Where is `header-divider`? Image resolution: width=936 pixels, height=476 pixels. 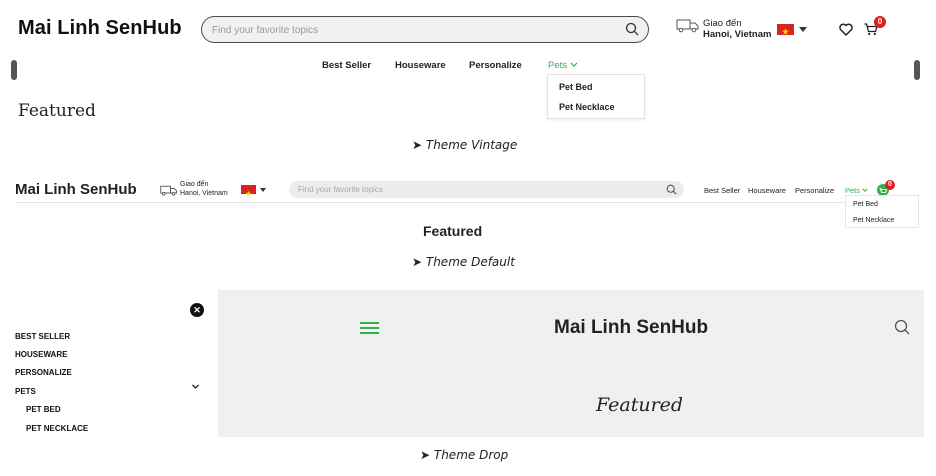
header-divider is located at coordinates (467, 202).